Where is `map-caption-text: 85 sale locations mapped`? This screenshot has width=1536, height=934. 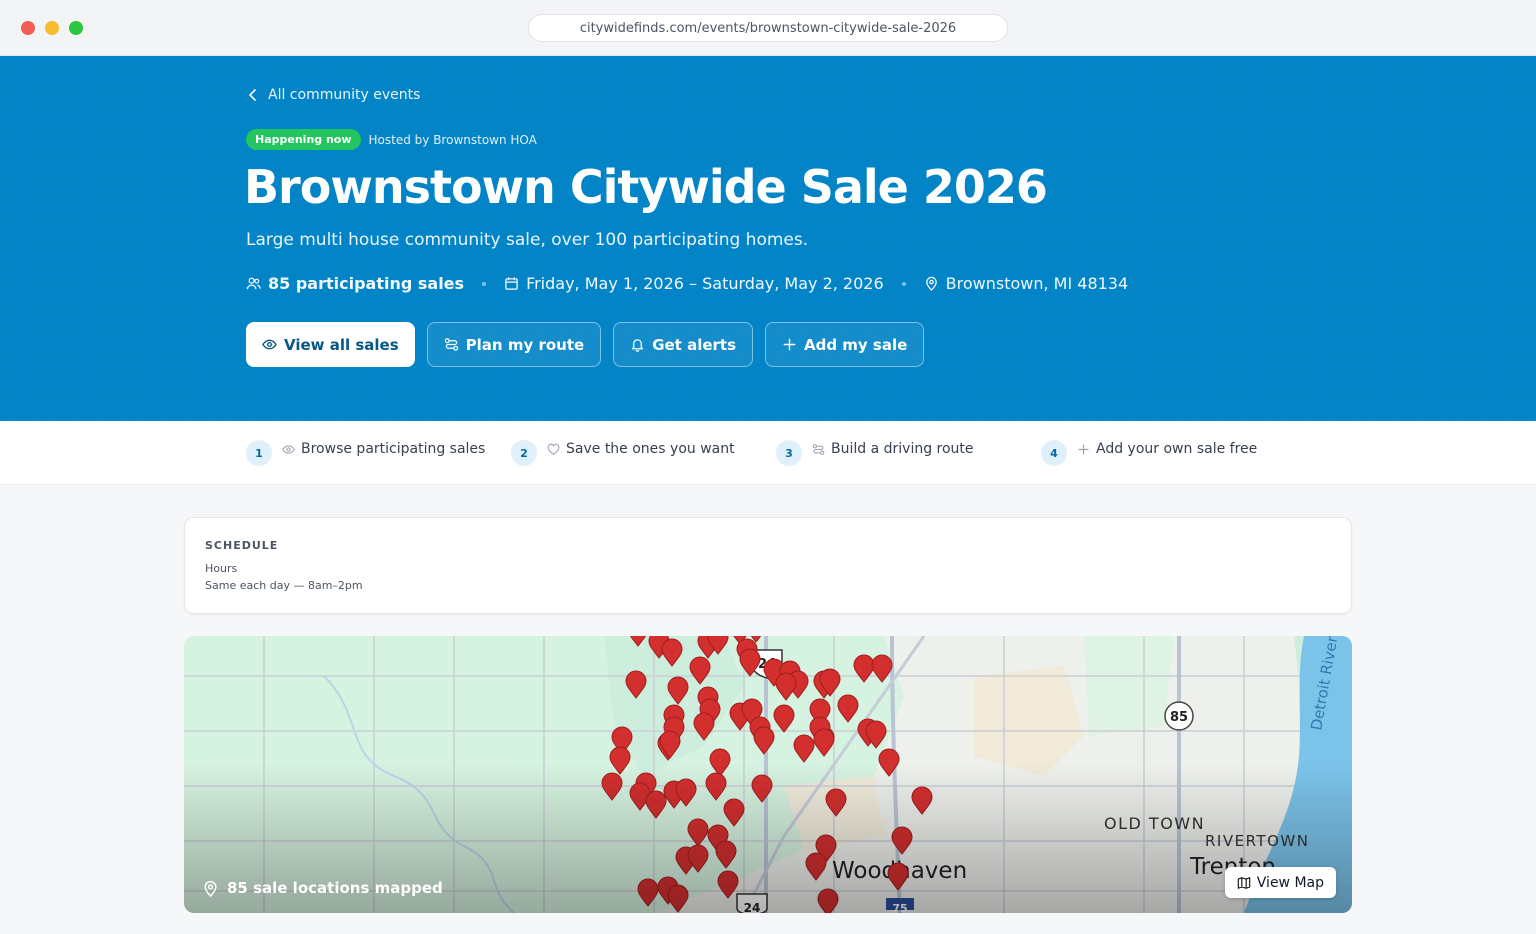
map-caption-text: 85 sale locations mapped is located at coordinates (335, 888).